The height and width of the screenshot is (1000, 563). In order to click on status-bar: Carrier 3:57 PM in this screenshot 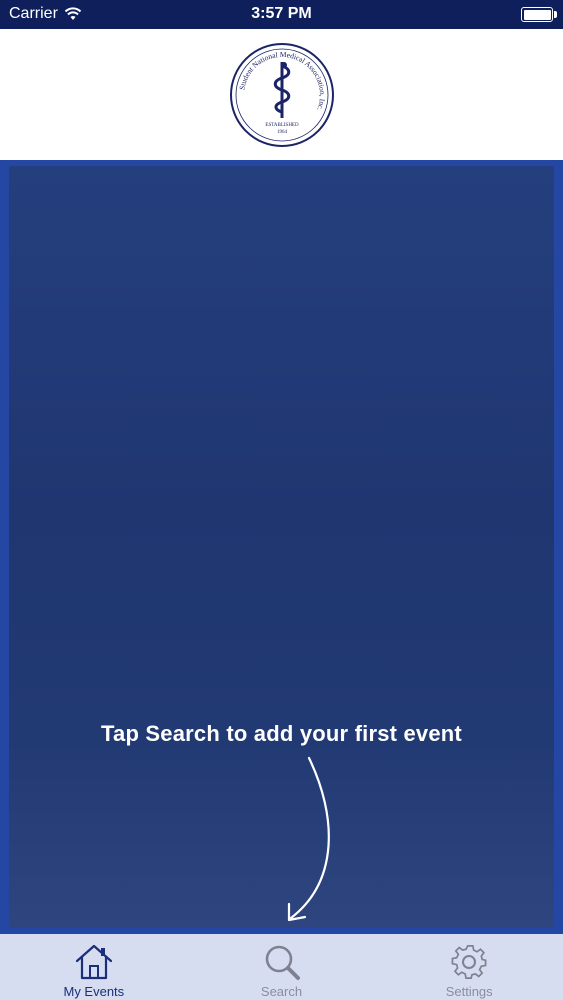, I will do `click(281, 14)`.